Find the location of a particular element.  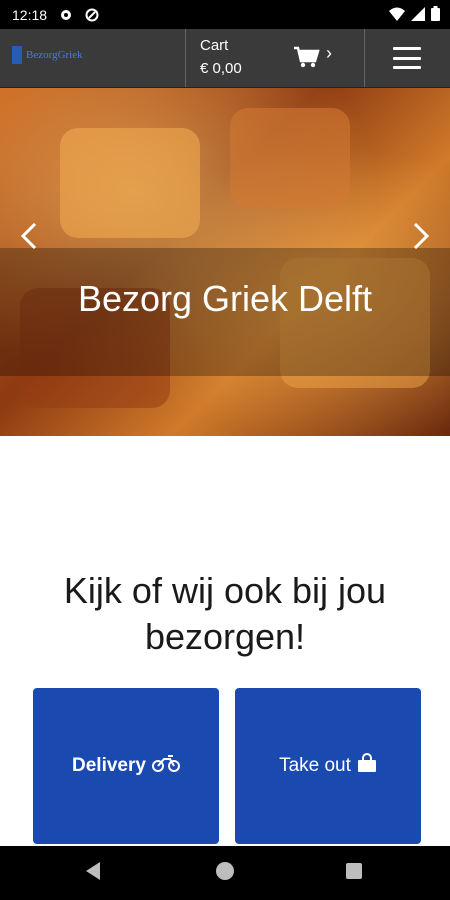

menu-button is located at coordinates (407, 58).